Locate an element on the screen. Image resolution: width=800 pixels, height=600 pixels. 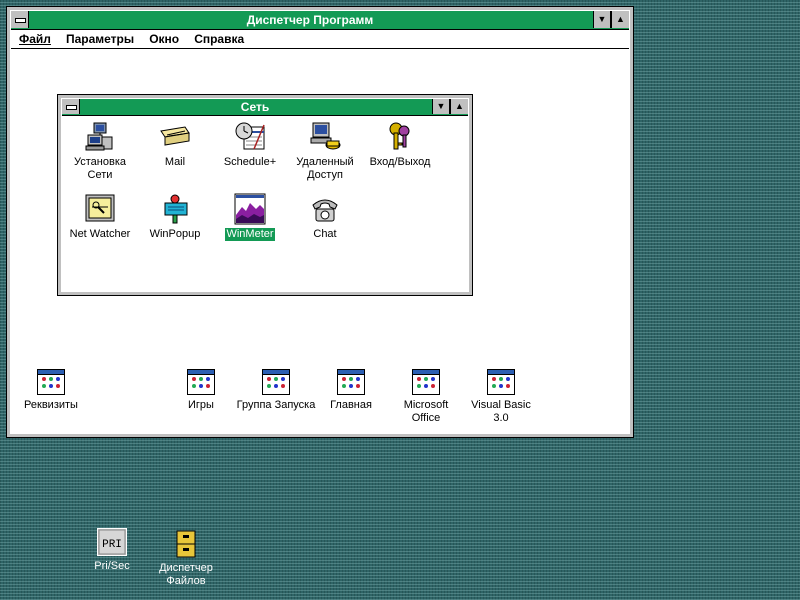
file-manager-icon is located at coordinates (186, 544).